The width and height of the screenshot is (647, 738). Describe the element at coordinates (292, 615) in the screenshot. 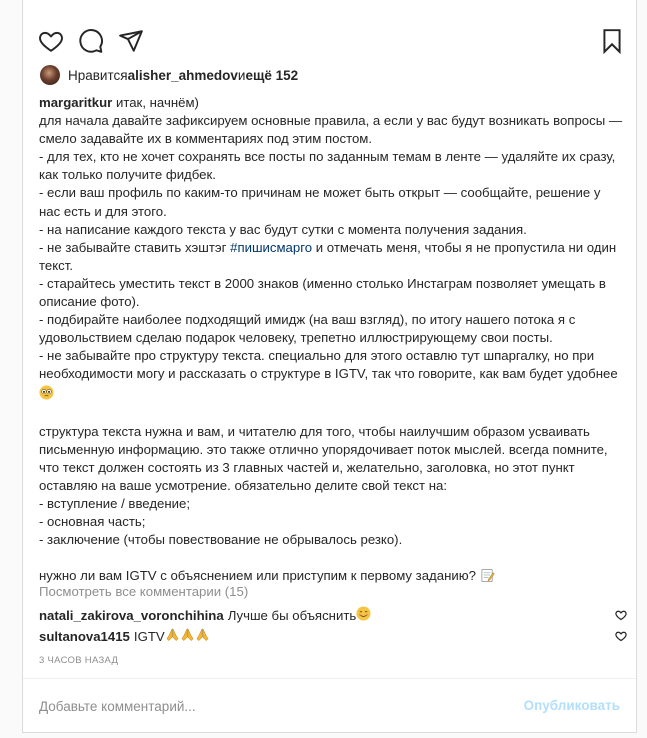

I see `comment-text: Лучше бы объяснить` at that location.